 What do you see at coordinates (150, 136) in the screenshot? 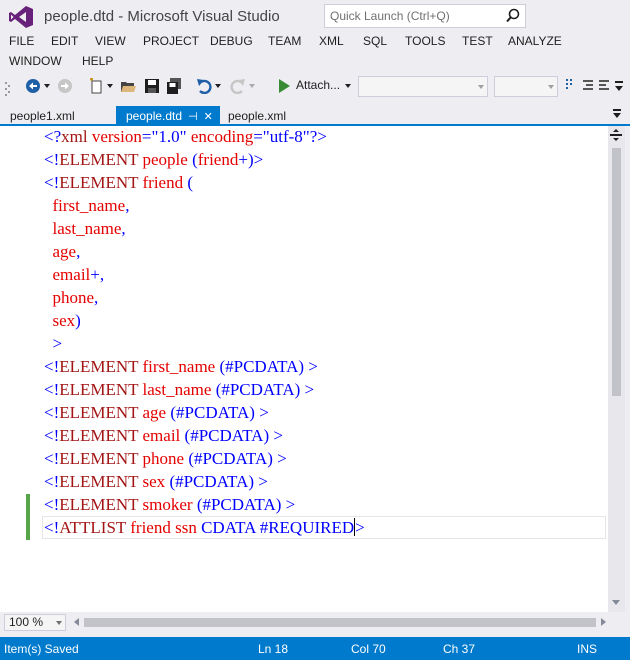
I see `code-token: ="` at bounding box center [150, 136].